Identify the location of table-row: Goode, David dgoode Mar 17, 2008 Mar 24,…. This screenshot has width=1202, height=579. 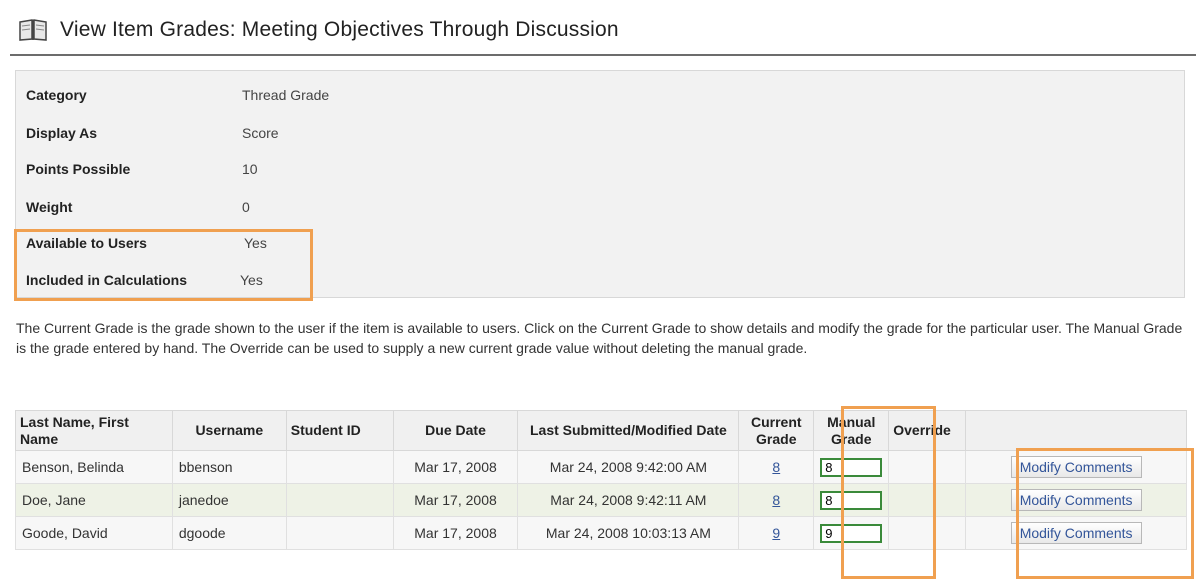
(601, 533).